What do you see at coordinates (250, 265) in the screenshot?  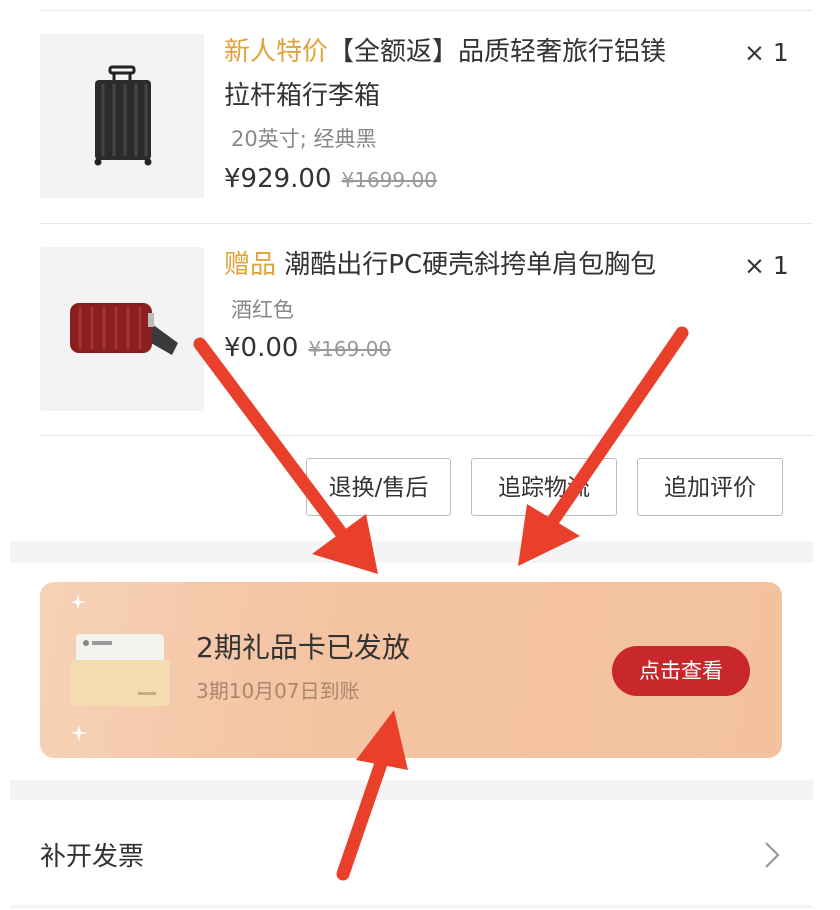 I see `product-tag: 赠品` at bounding box center [250, 265].